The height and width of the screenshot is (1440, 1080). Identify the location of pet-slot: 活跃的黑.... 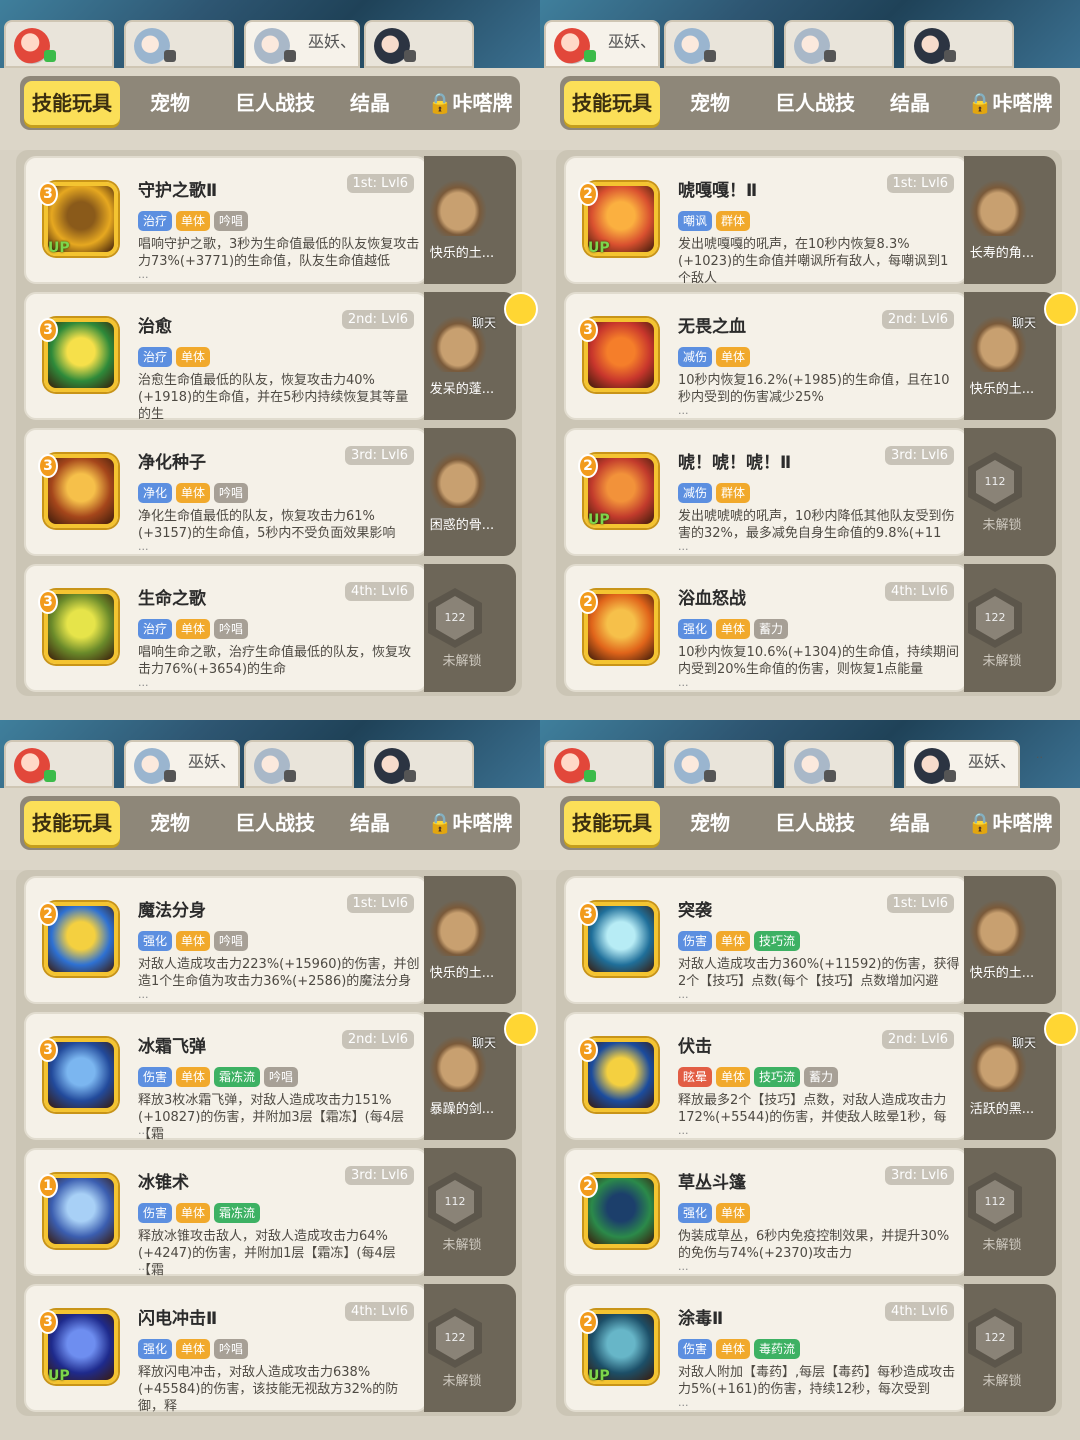
(810, 1076).